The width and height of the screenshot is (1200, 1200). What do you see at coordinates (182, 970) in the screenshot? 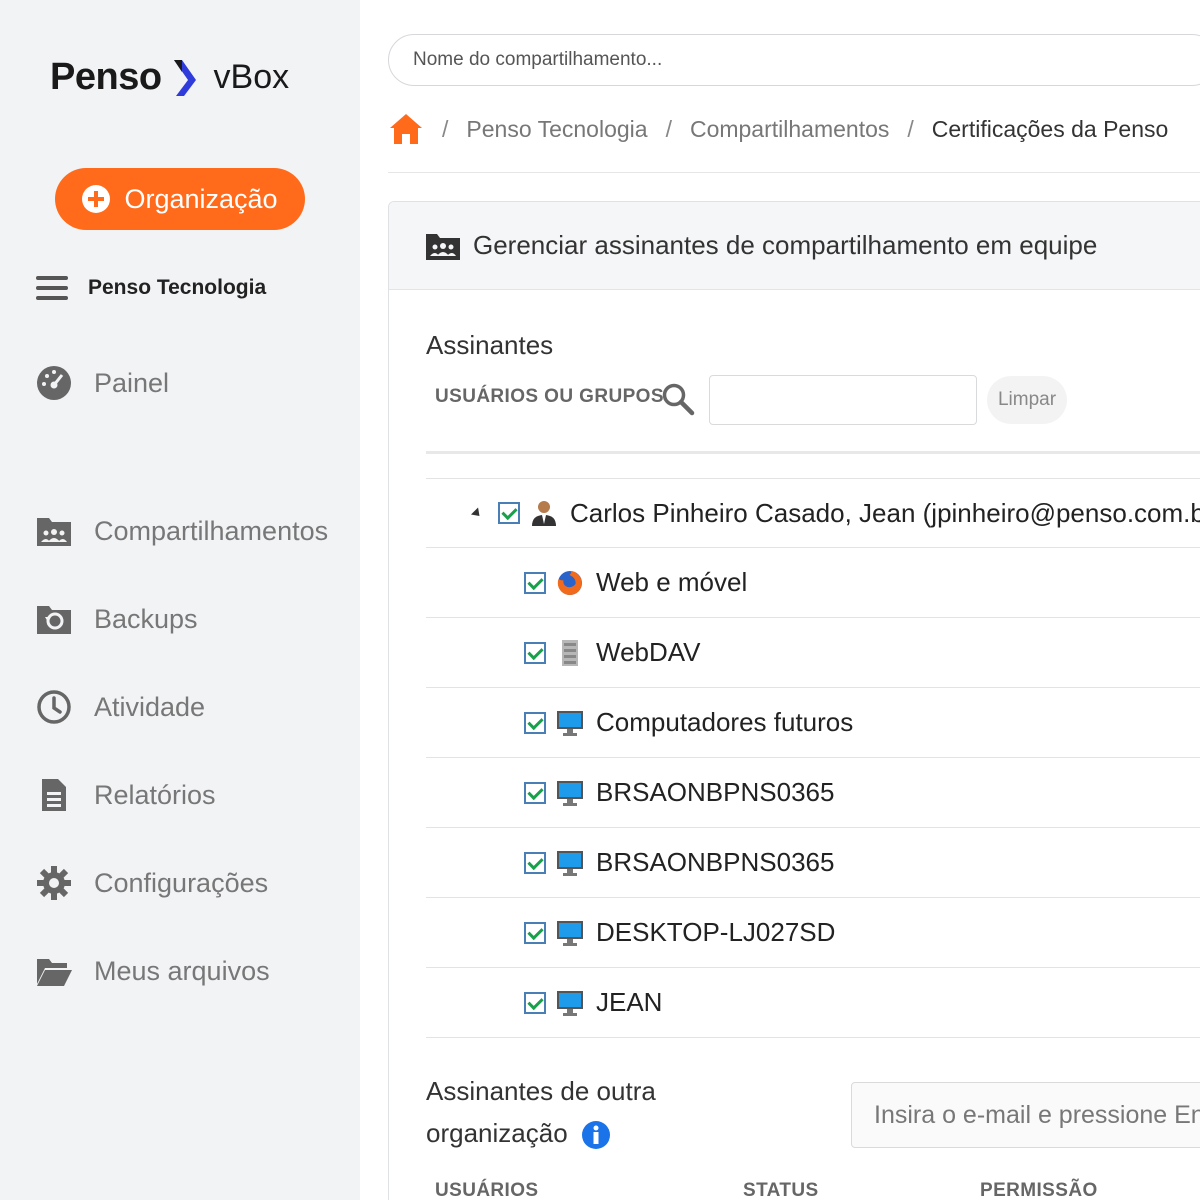
I see `sidebar-item-label: Meus arquivos` at bounding box center [182, 970].